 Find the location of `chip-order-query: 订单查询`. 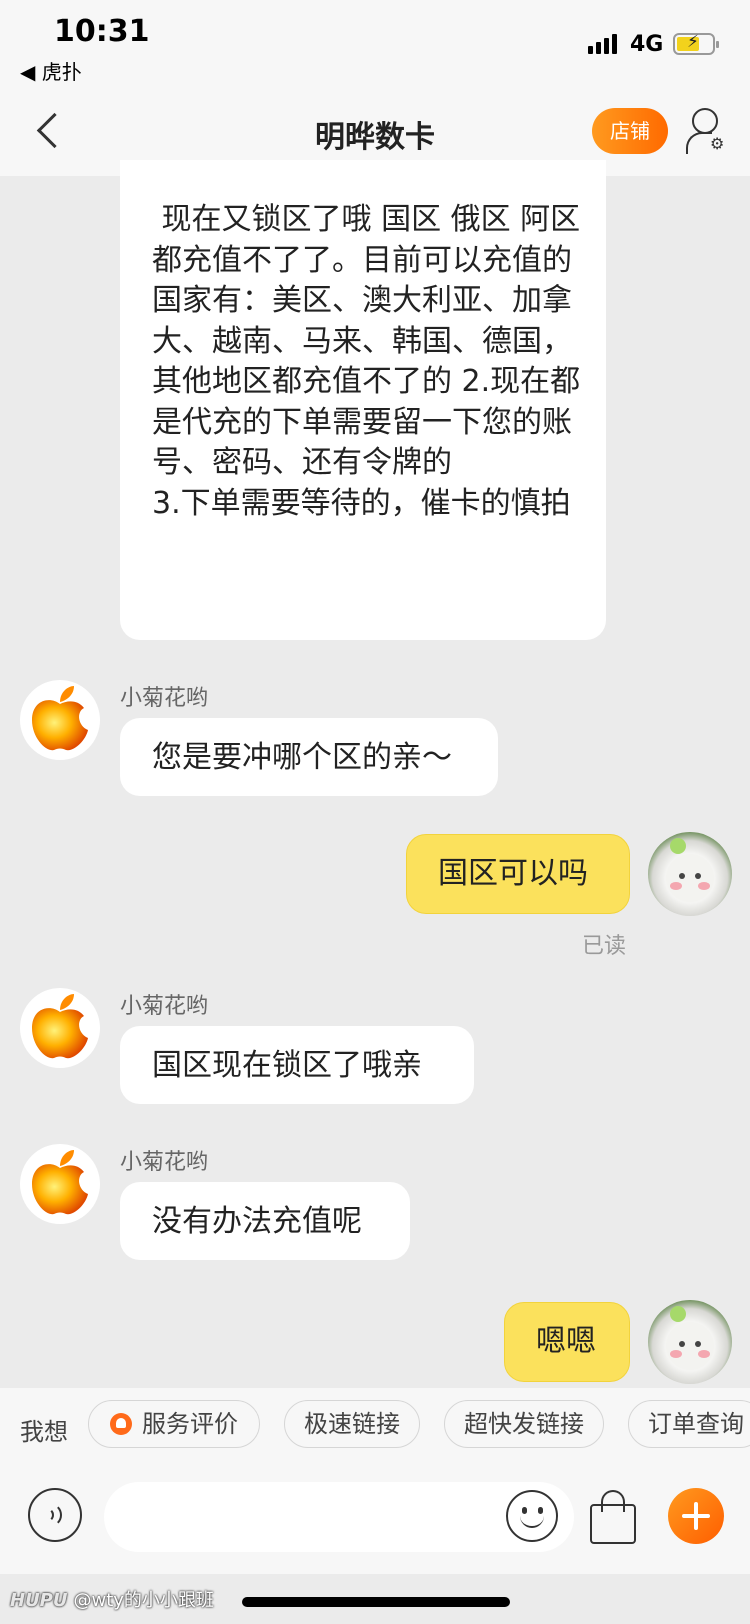

chip-order-query: 订单查询 is located at coordinates (689, 1424).